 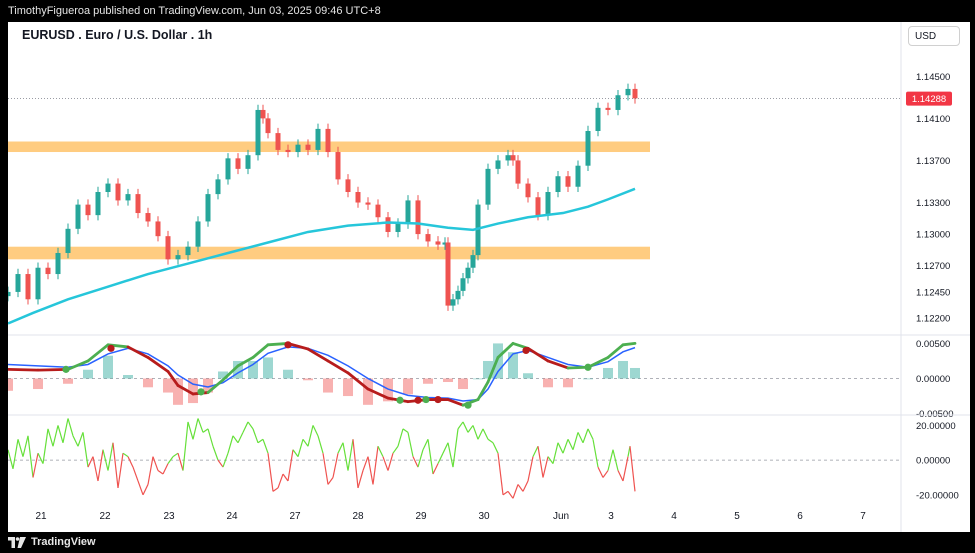 I want to click on time-tick-label: 6, so click(x=800, y=516).